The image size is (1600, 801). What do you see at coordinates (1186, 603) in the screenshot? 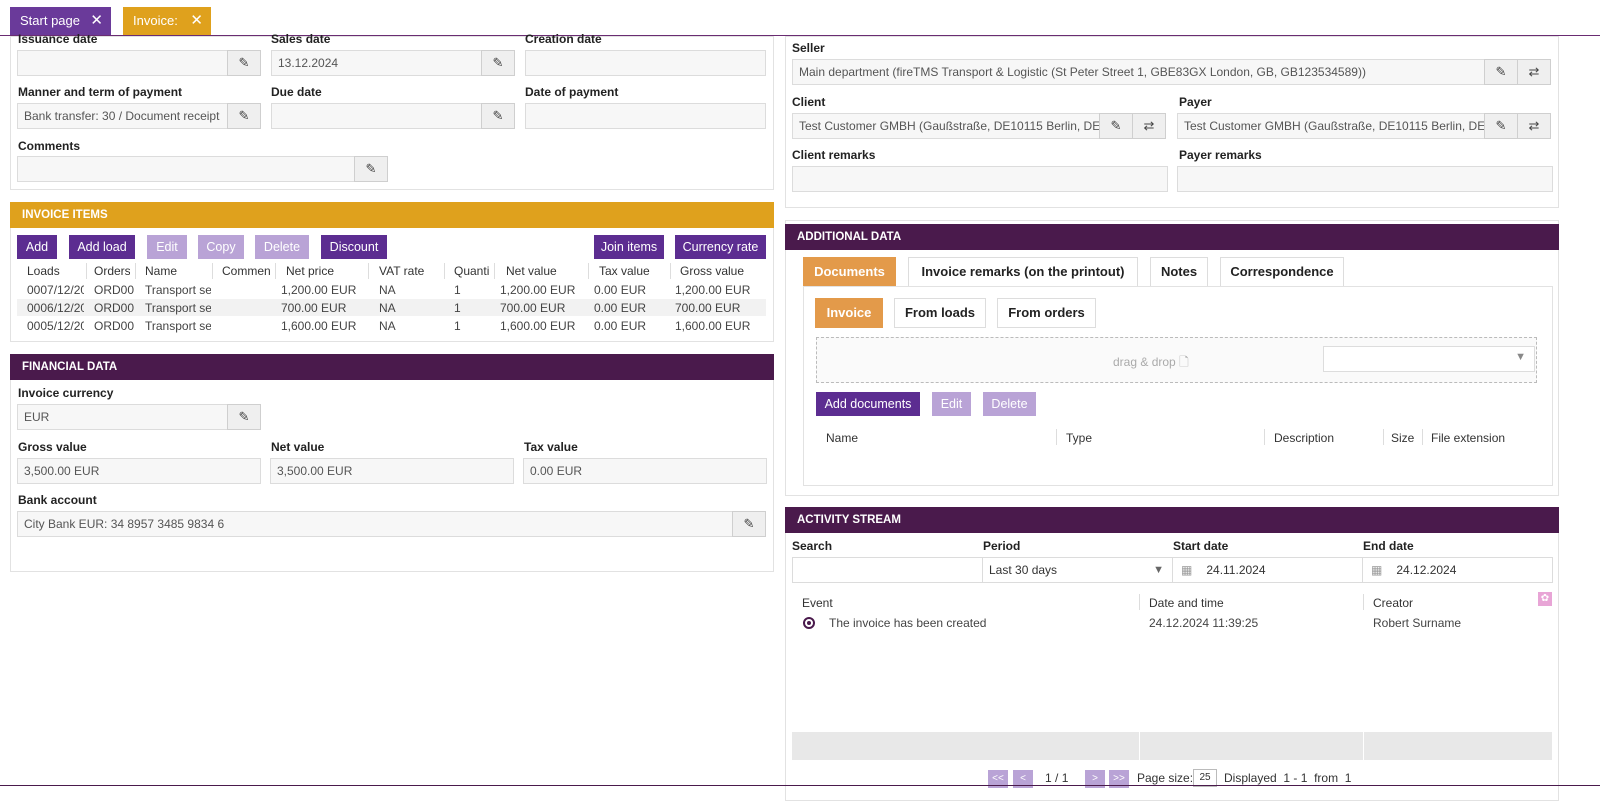
I see `col-date-time: Date and time` at bounding box center [1186, 603].